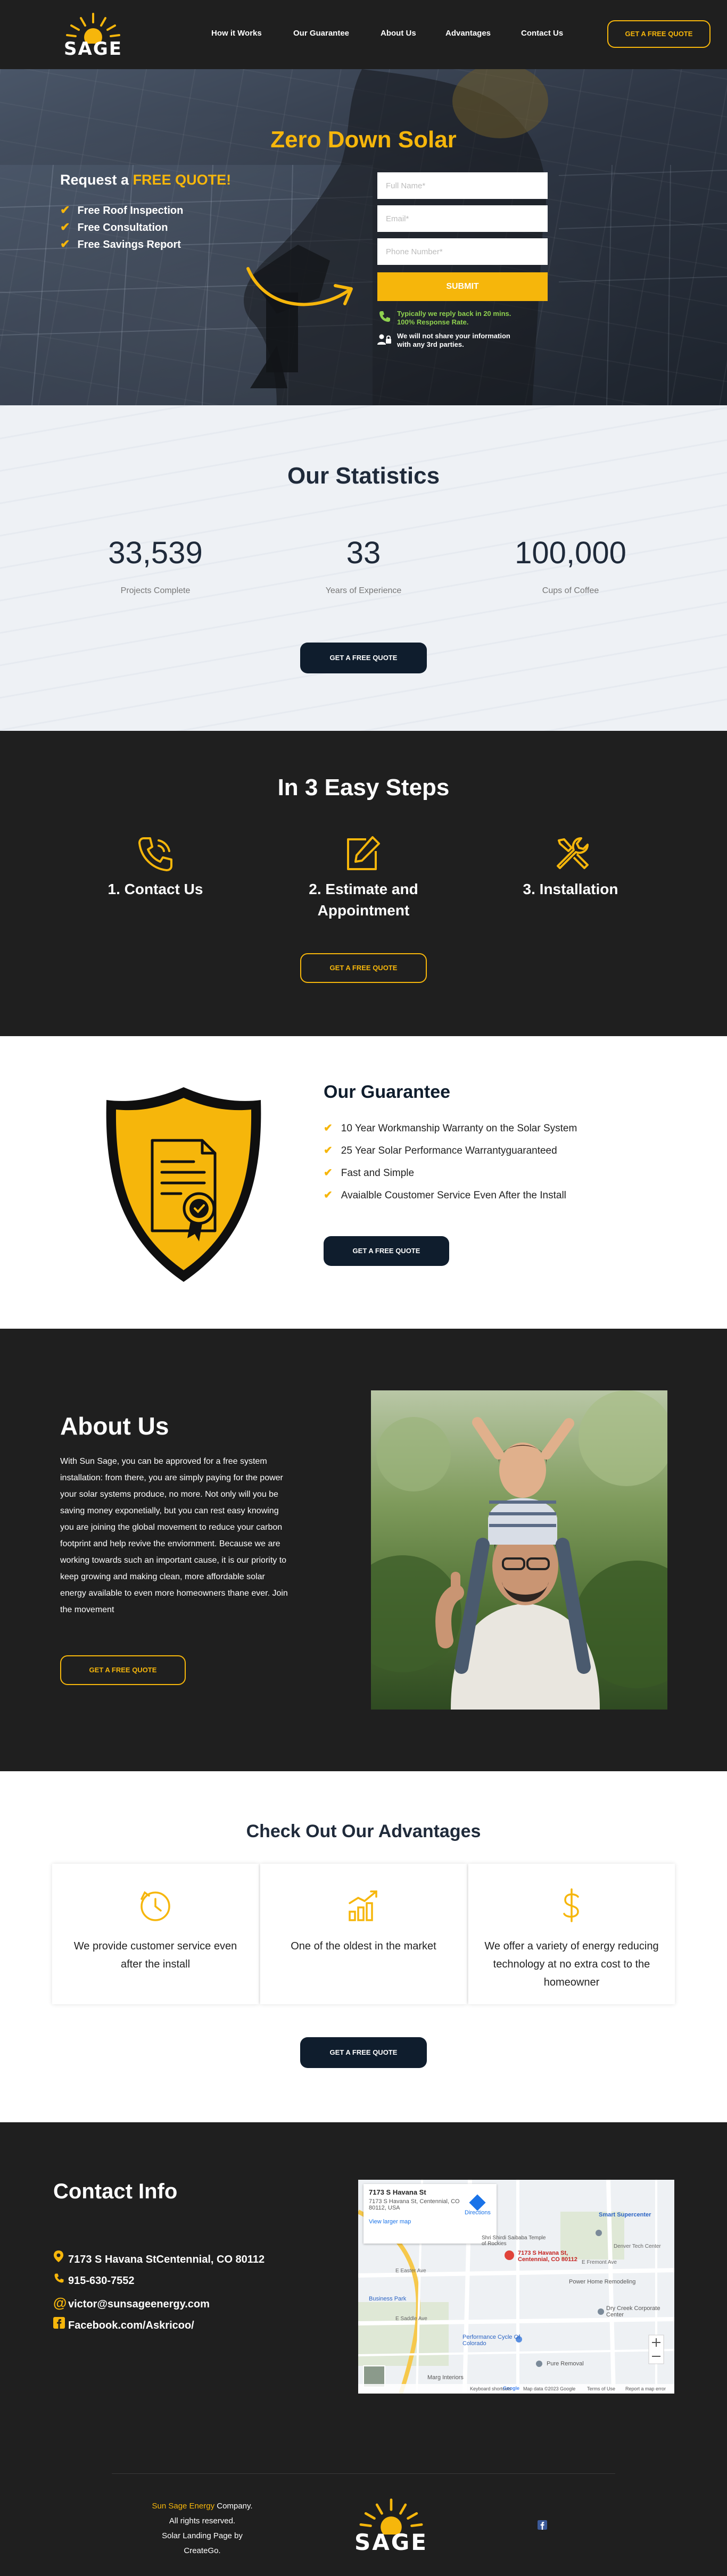 The width and height of the screenshot is (727, 2576). Describe the element at coordinates (363, 140) in the screenshot. I see `hero-title: Zero Down Solar` at that location.